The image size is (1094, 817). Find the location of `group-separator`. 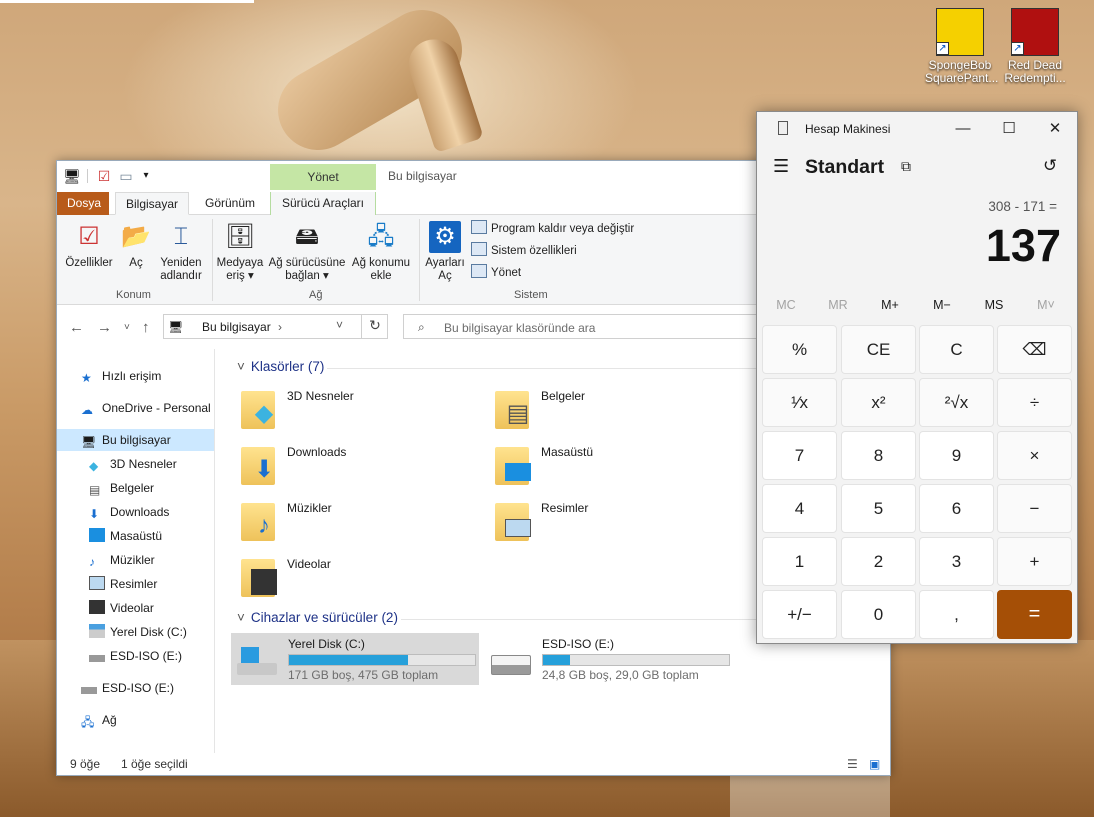

group-separator is located at coordinates (212, 260).